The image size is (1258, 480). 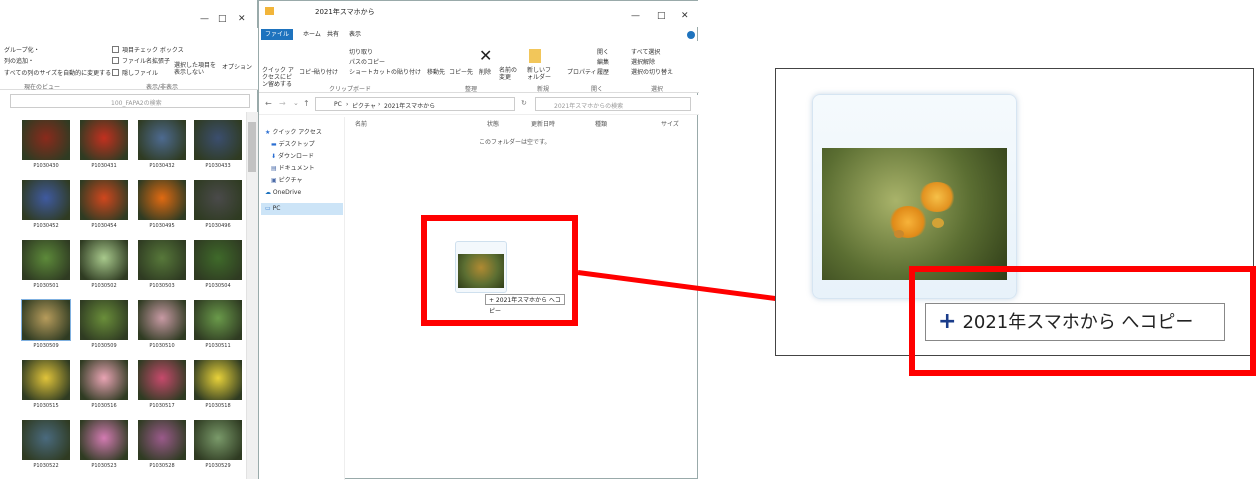 What do you see at coordinates (485, 71) in the screenshot?
I see `delete-button: 削除` at bounding box center [485, 71].